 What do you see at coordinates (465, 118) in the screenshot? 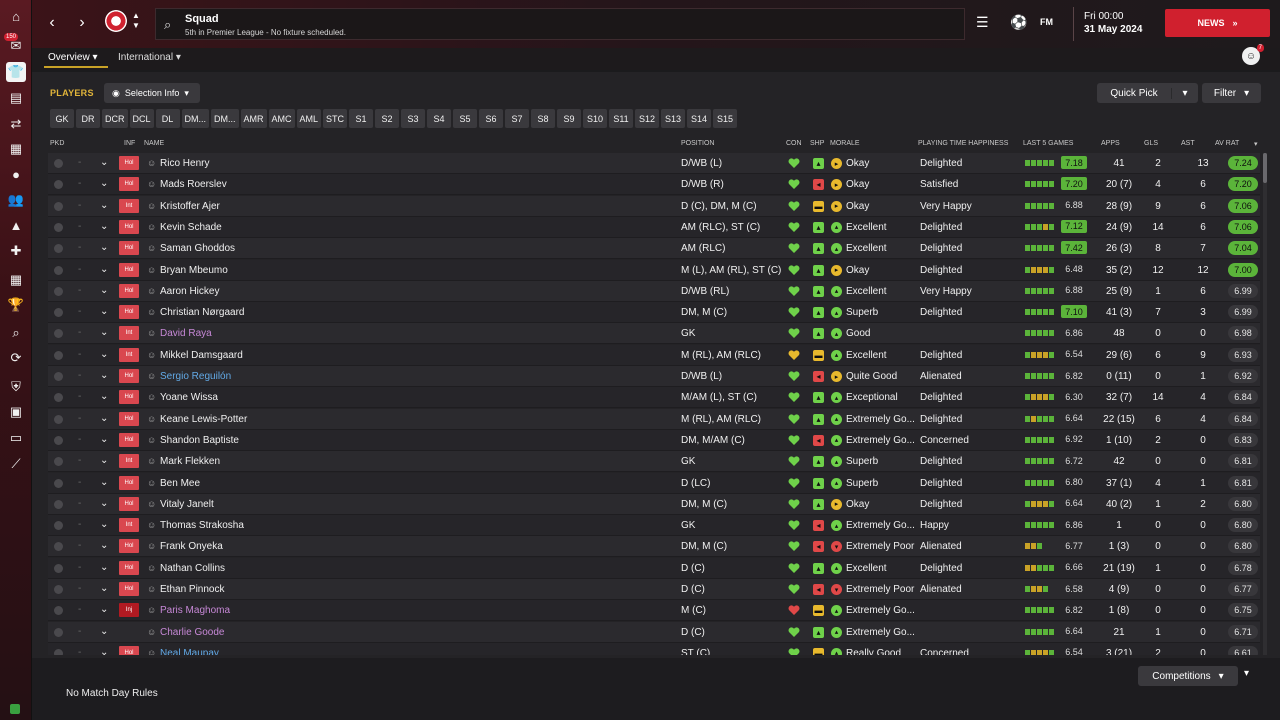
I see `position-filter-button: S5` at bounding box center [465, 118].